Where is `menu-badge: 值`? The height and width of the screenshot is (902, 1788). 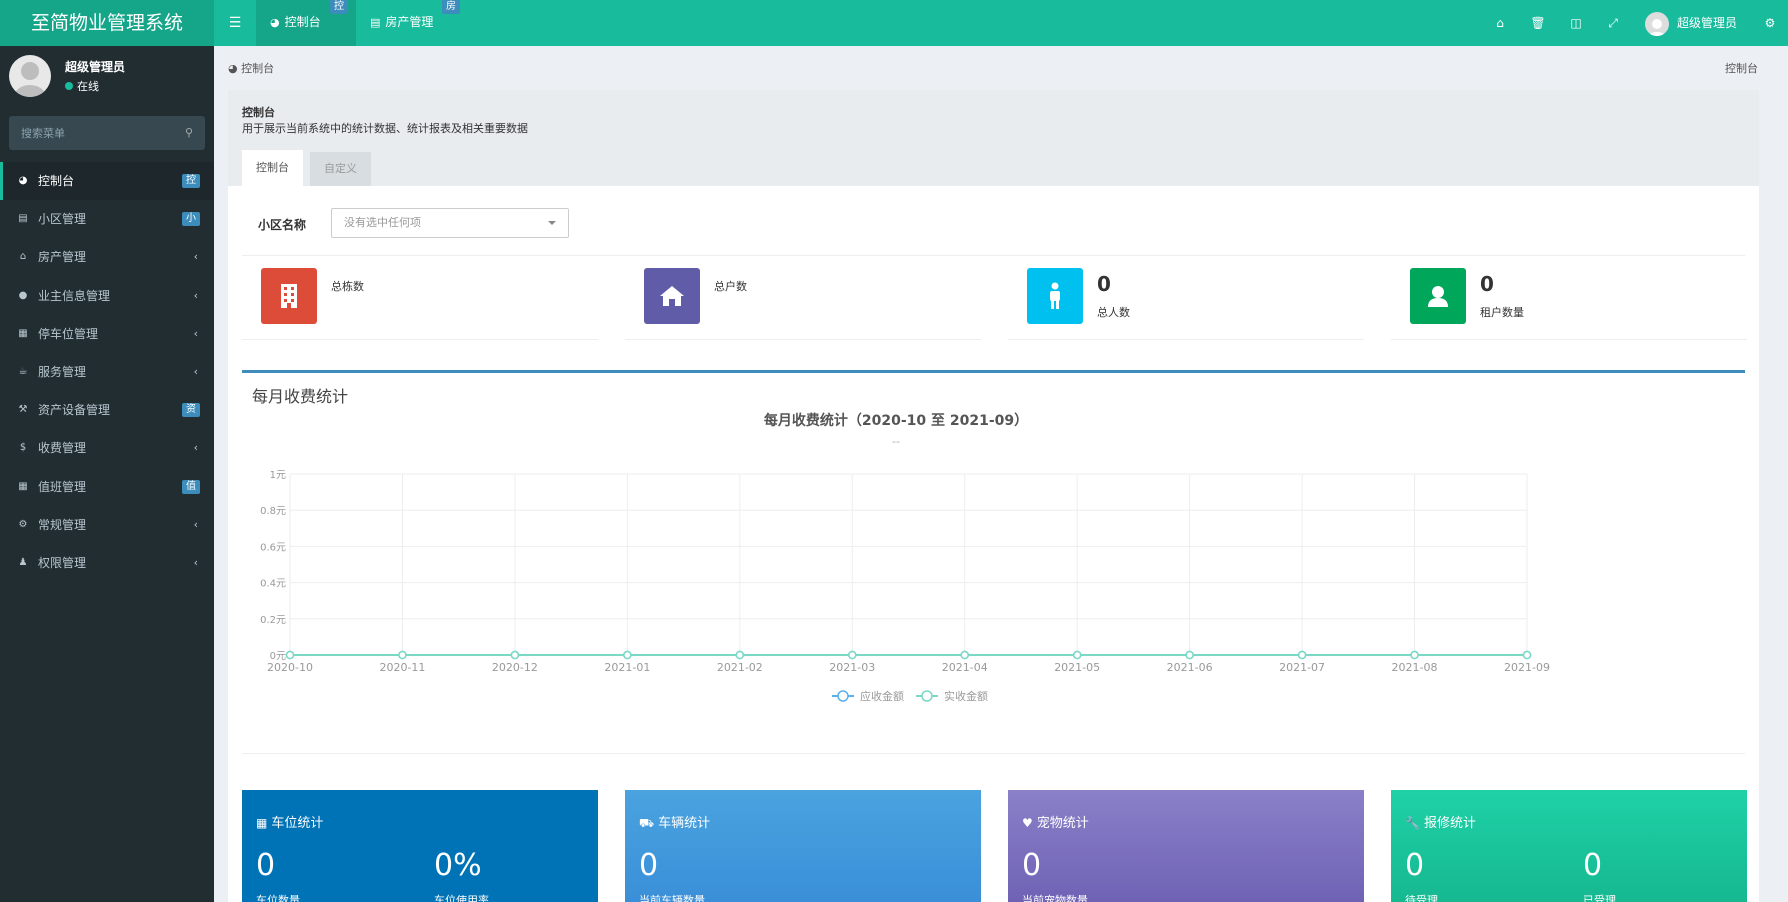 menu-badge: 值 is located at coordinates (191, 486).